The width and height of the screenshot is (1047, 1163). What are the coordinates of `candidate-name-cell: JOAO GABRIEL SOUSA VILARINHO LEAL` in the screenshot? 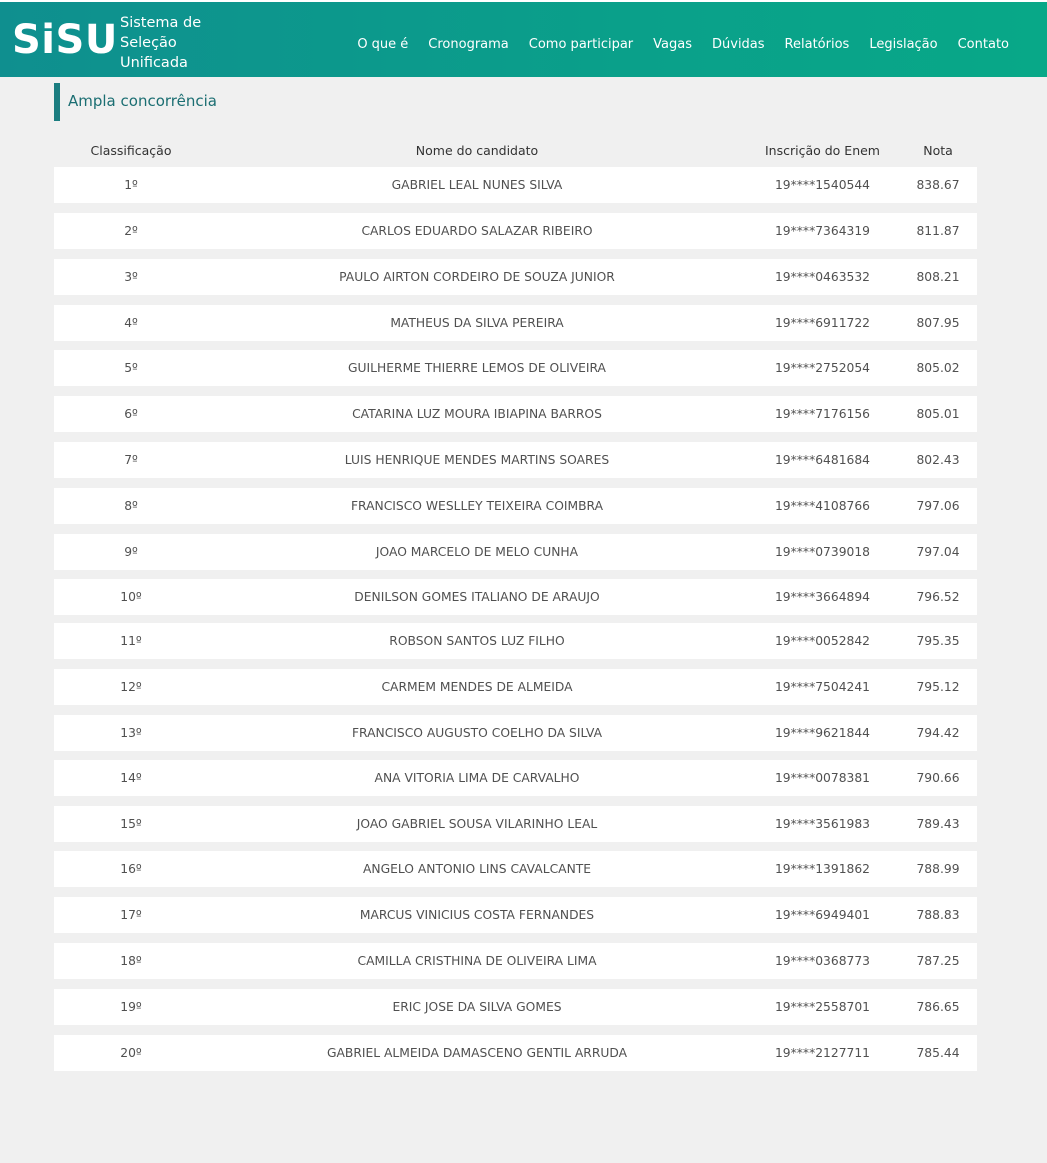 It's located at (477, 824).